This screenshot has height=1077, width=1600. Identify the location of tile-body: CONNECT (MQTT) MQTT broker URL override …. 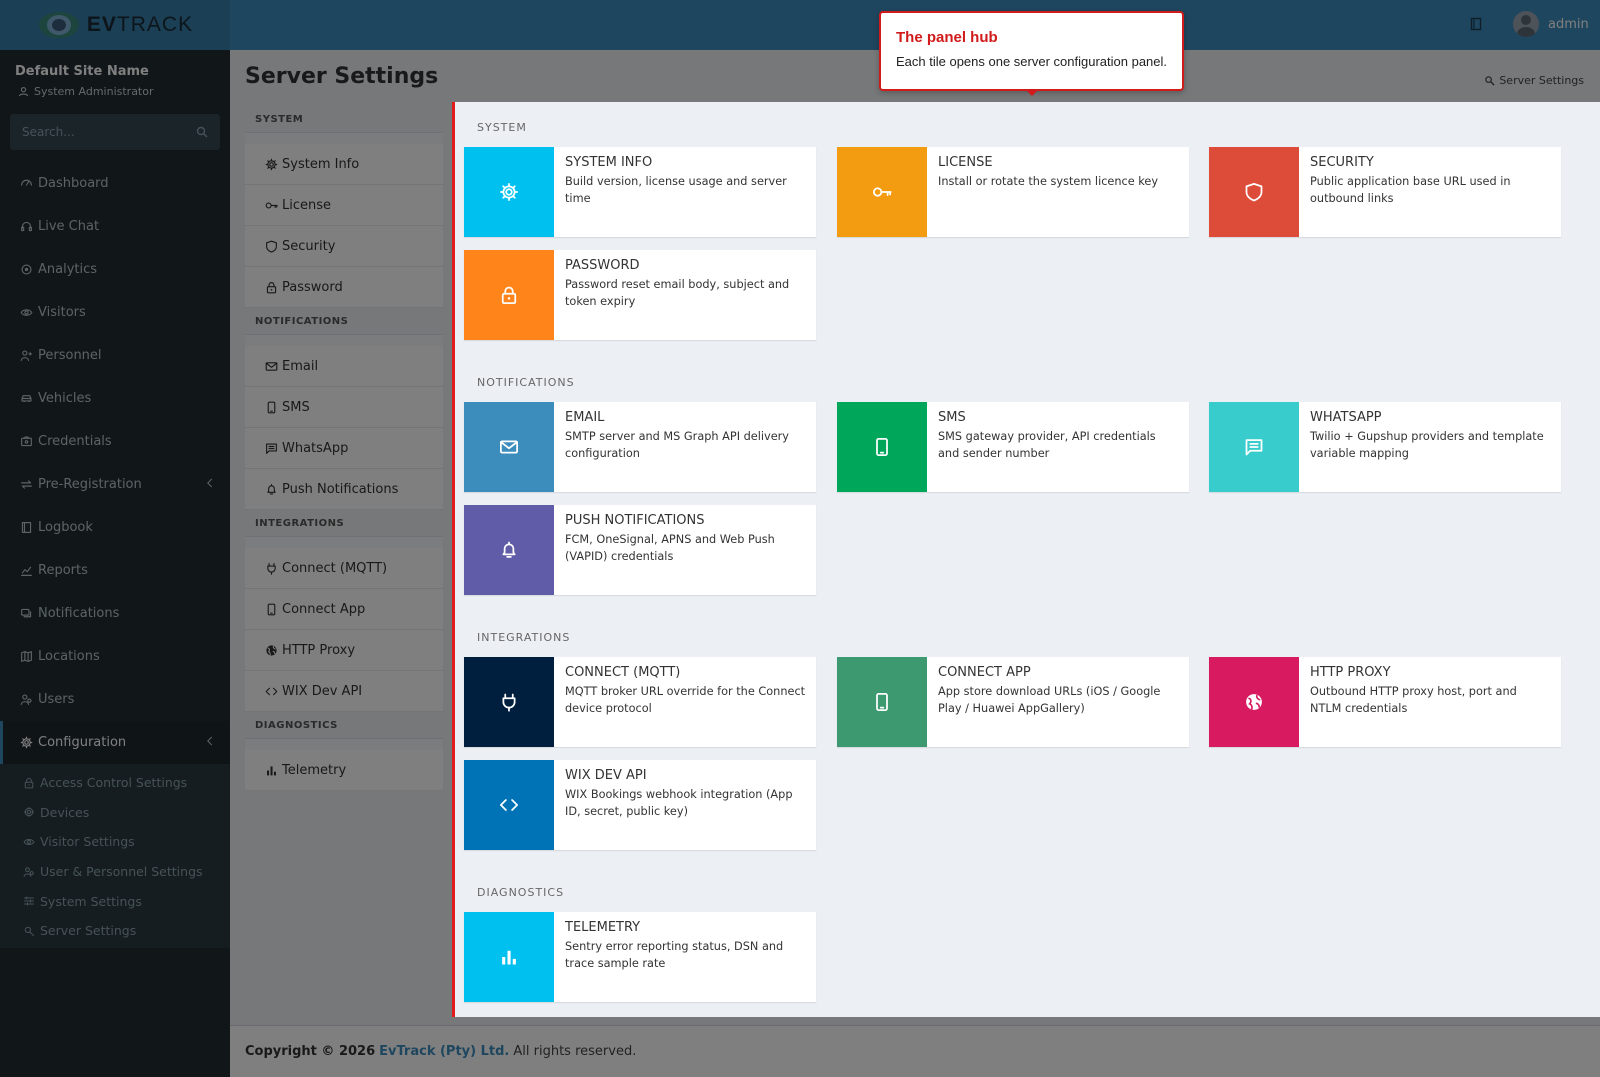
(685, 702).